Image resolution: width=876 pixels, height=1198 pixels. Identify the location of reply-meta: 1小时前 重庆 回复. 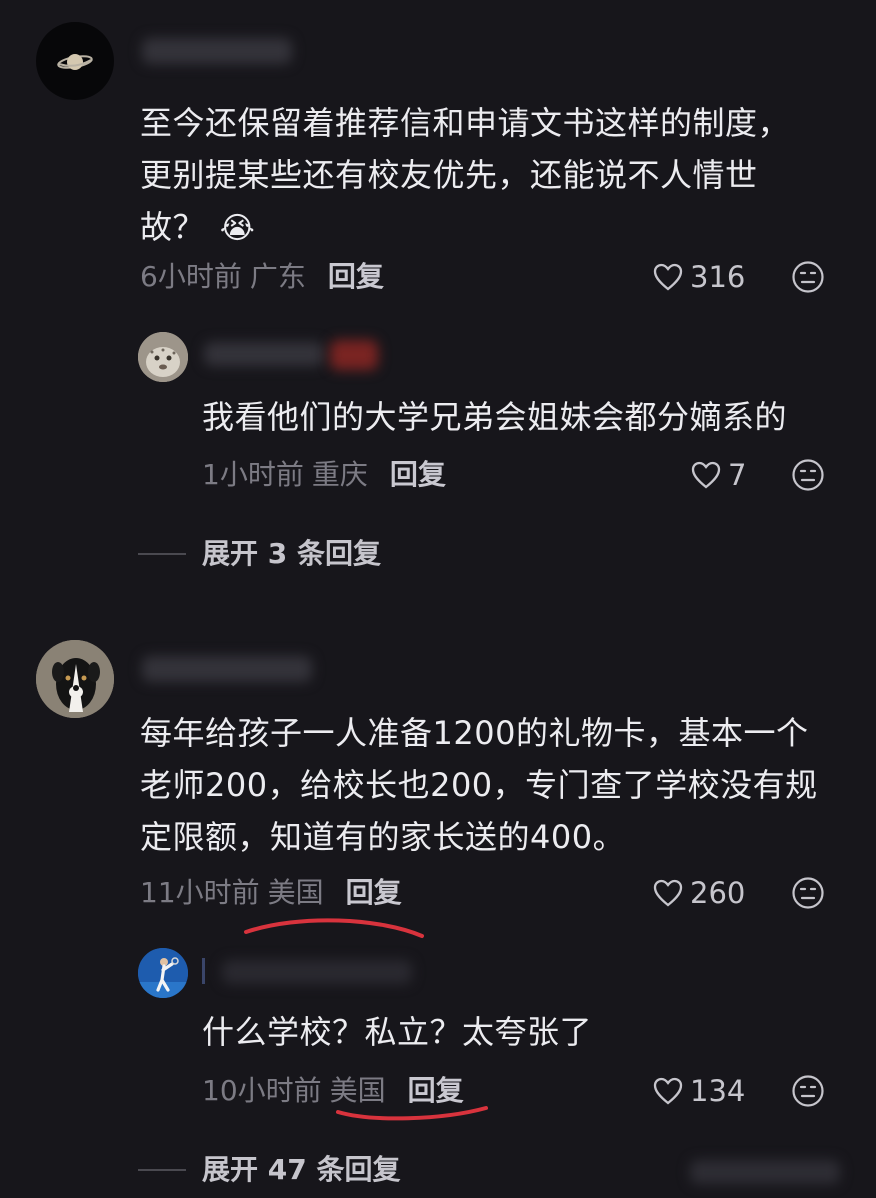
(324, 475).